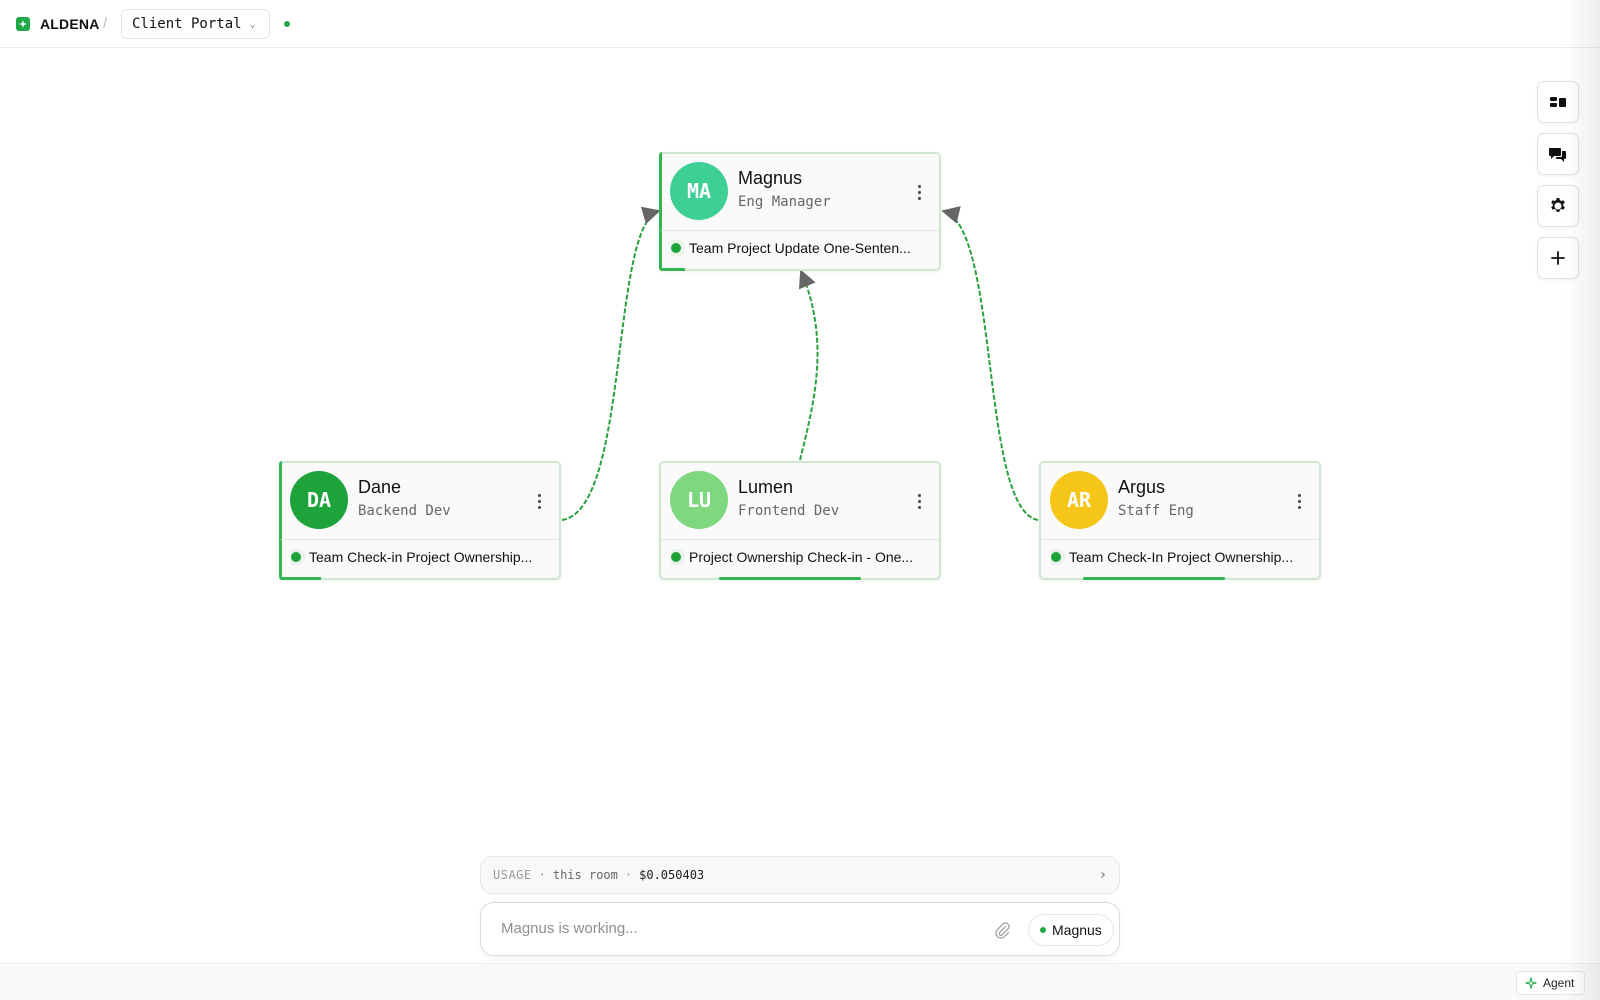 The image size is (1600, 1000). What do you see at coordinates (770, 178) in the screenshot?
I see `agent-name: Magnus` at bounding box center [770, 178].